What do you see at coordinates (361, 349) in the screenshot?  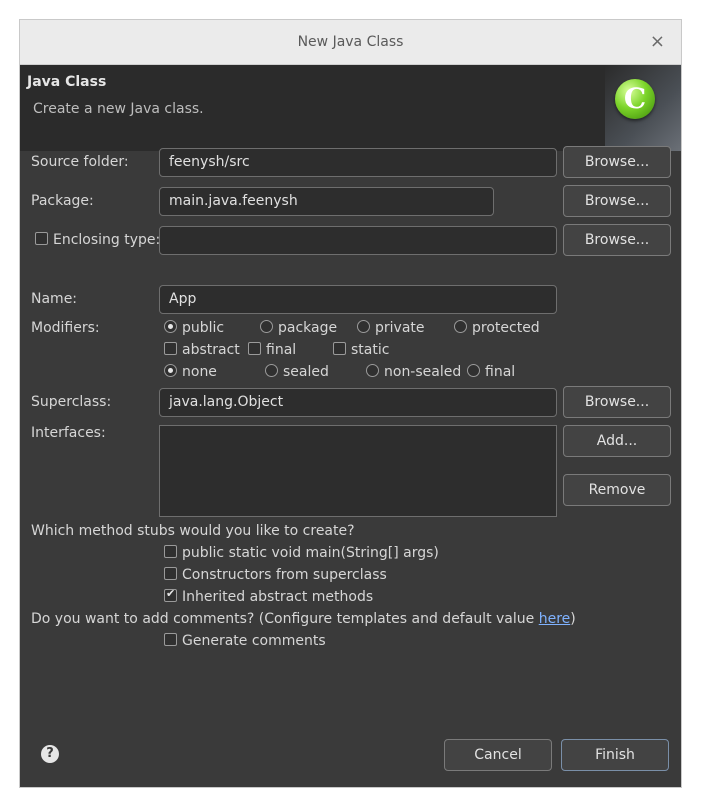 I see `modifier-static-checkbox: static` at bounding box center [361, 349].